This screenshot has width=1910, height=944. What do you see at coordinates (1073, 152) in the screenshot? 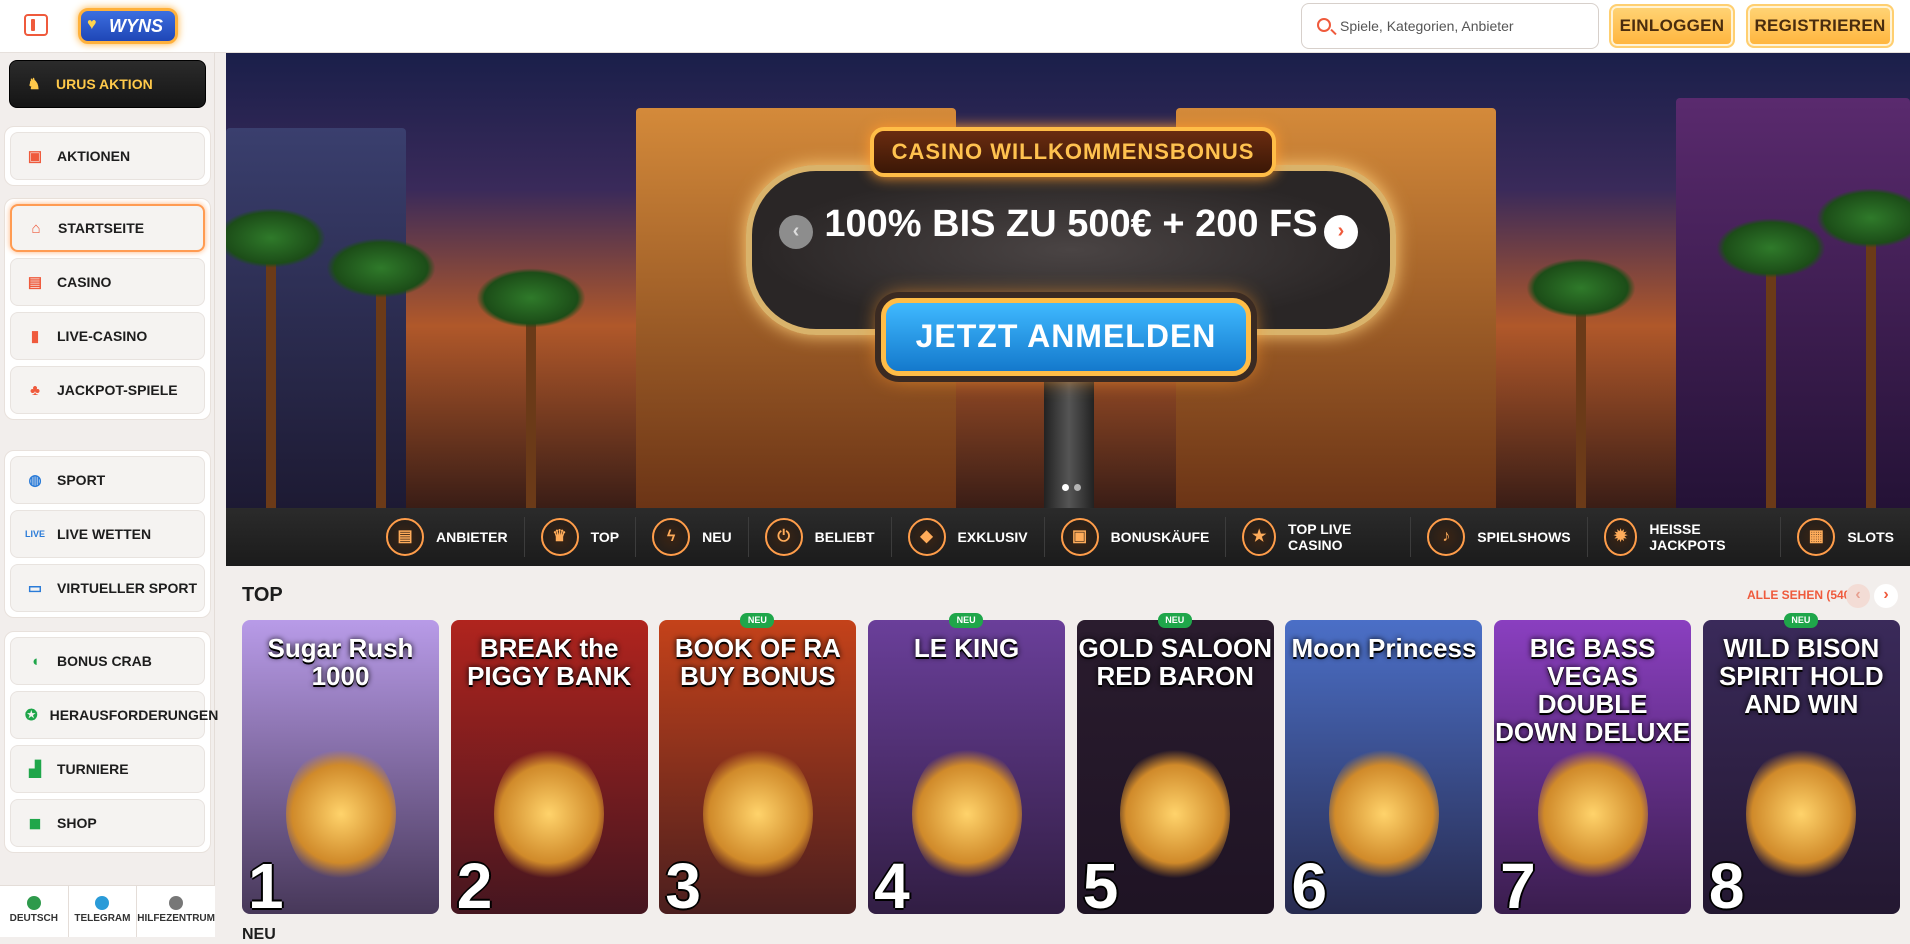
I see `welcome-bonus-sign: CASINO WILLKOMMENSBONUS` at bounding box center [1073, 152].